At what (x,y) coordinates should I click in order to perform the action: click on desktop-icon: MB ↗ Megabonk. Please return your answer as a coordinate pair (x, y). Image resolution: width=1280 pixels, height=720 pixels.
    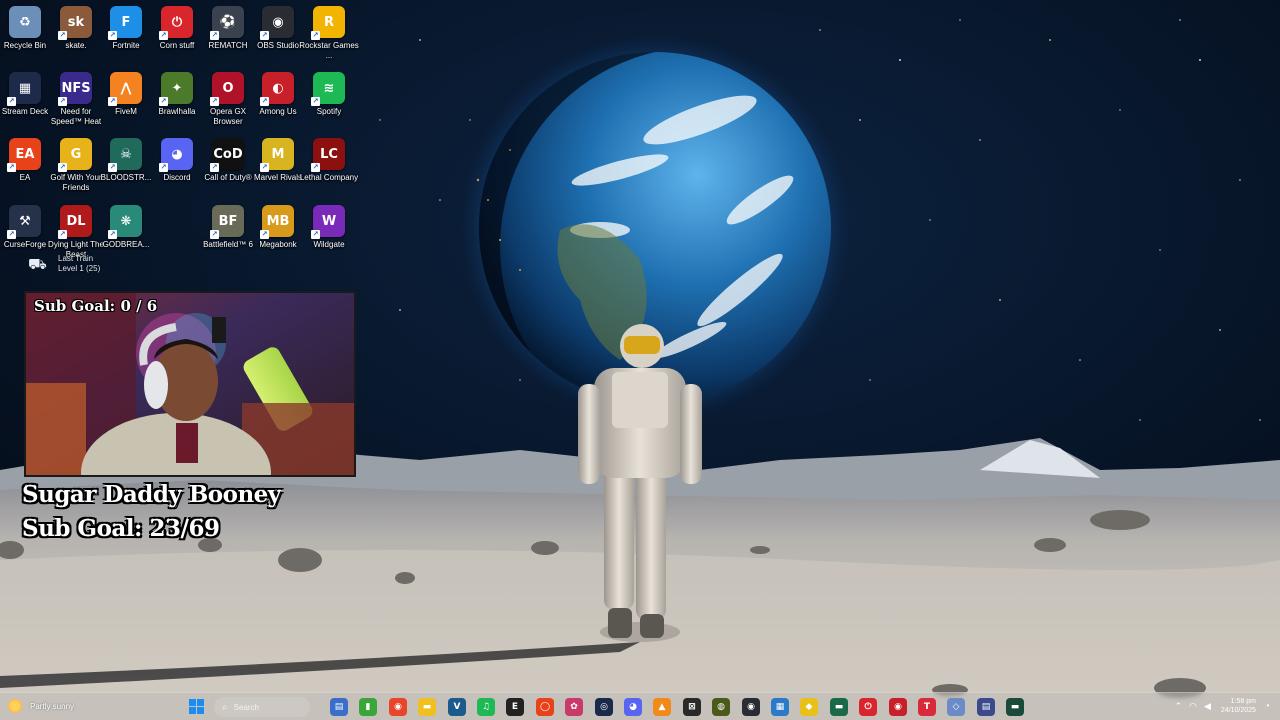
    Looking at the image, I should click on (278, 236).